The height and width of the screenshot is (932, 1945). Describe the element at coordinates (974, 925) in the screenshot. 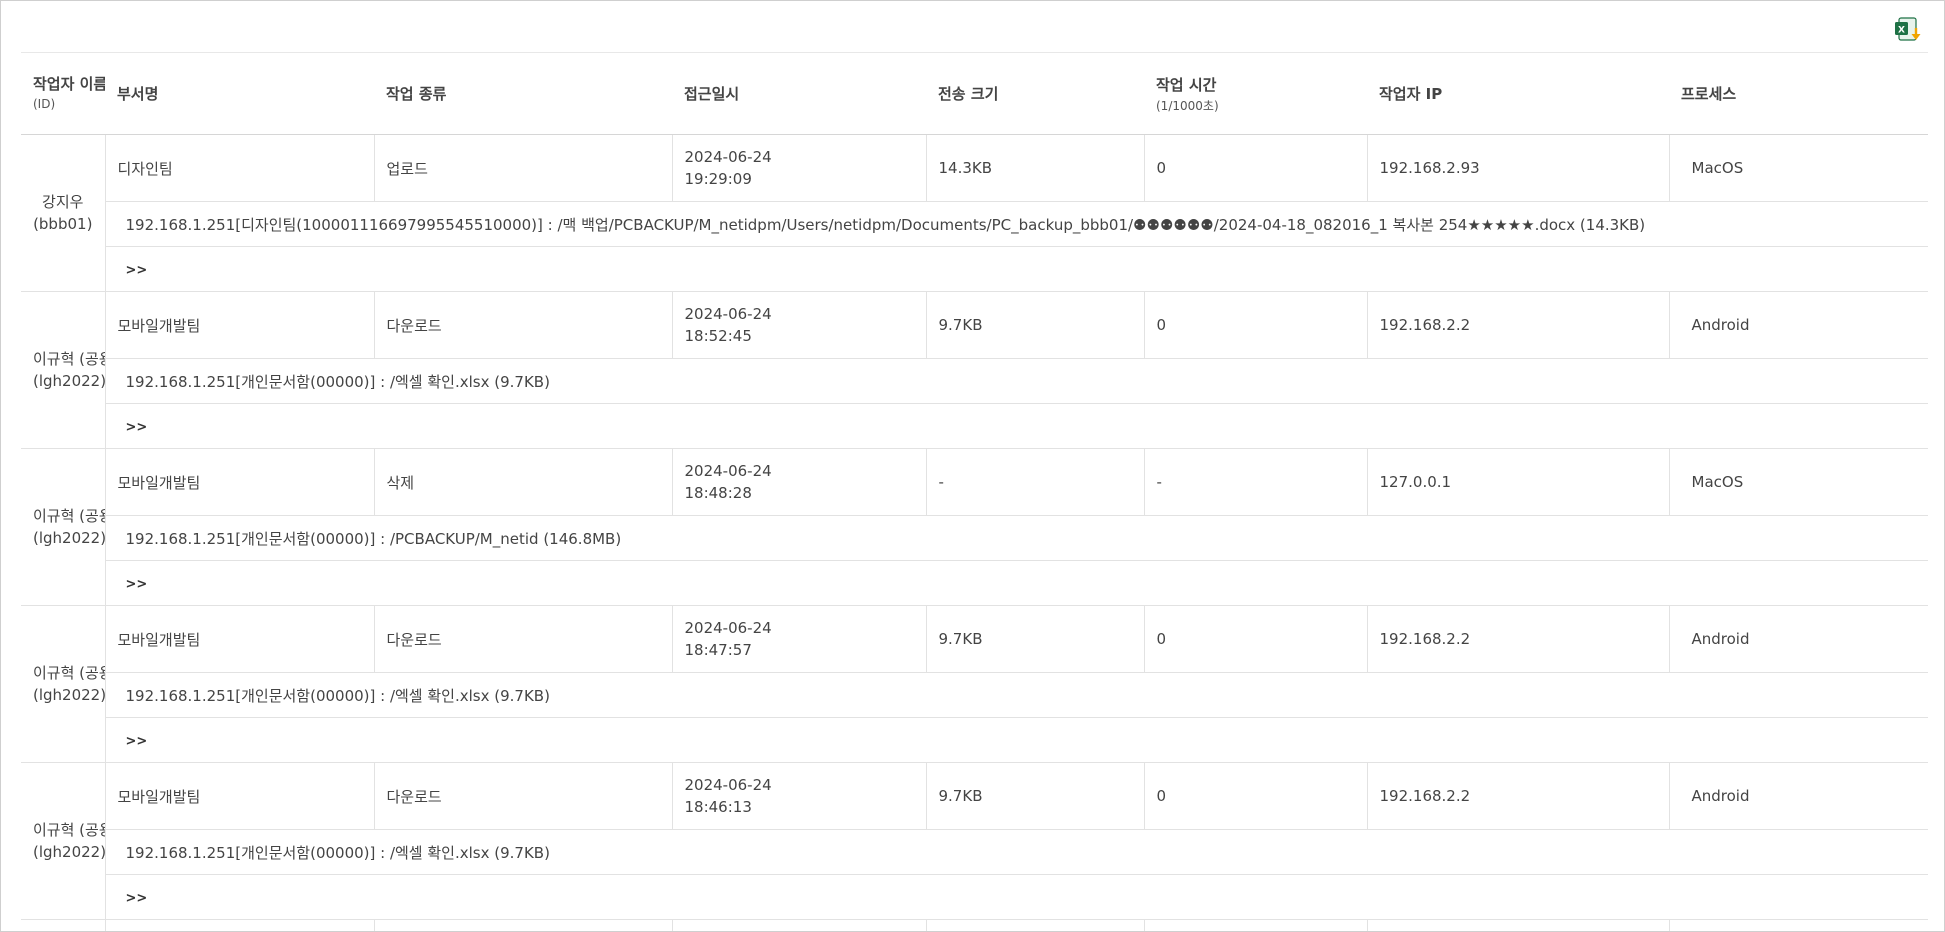

I see `table-row-partial` at that location.